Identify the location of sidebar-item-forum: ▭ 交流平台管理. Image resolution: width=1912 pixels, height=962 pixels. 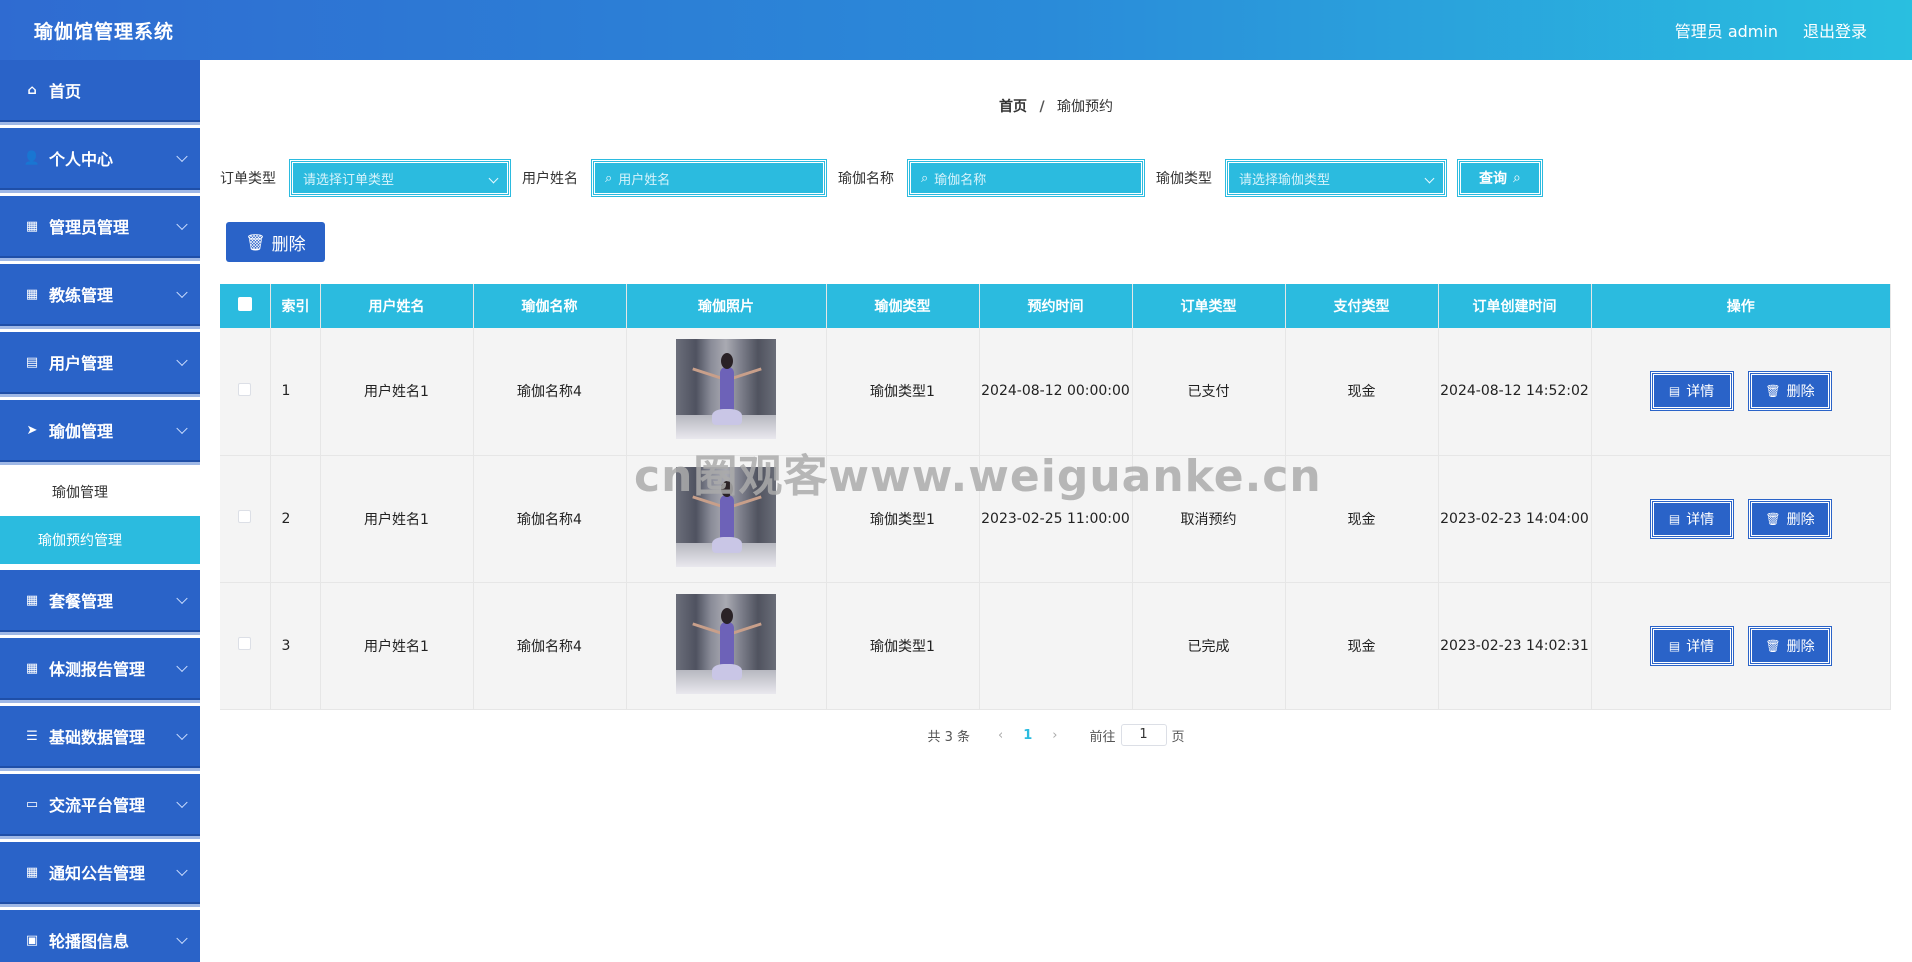
(100, 805).